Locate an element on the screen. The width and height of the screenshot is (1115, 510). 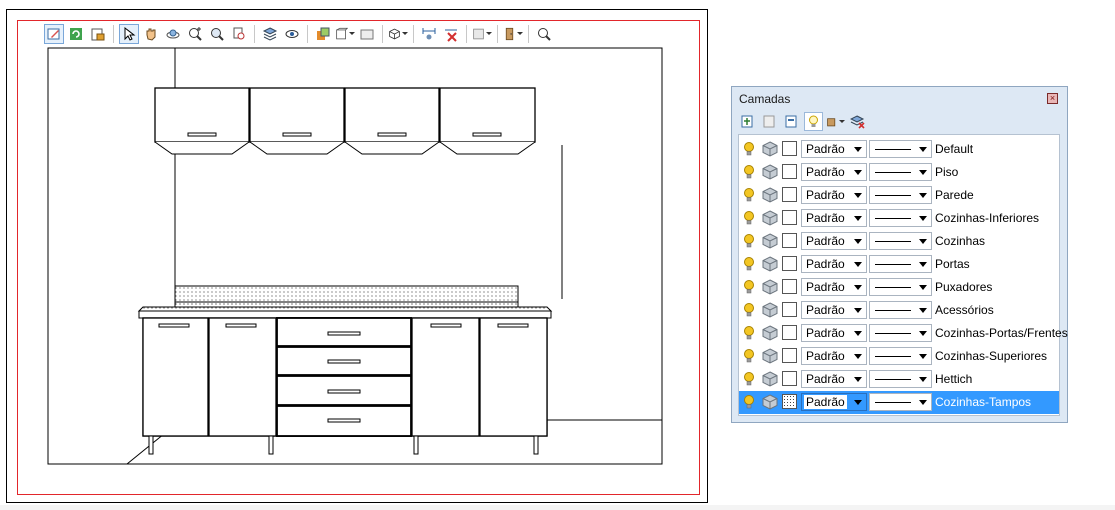
layer-row: Padrão Cozinhas is located at coordinates (899, 241).